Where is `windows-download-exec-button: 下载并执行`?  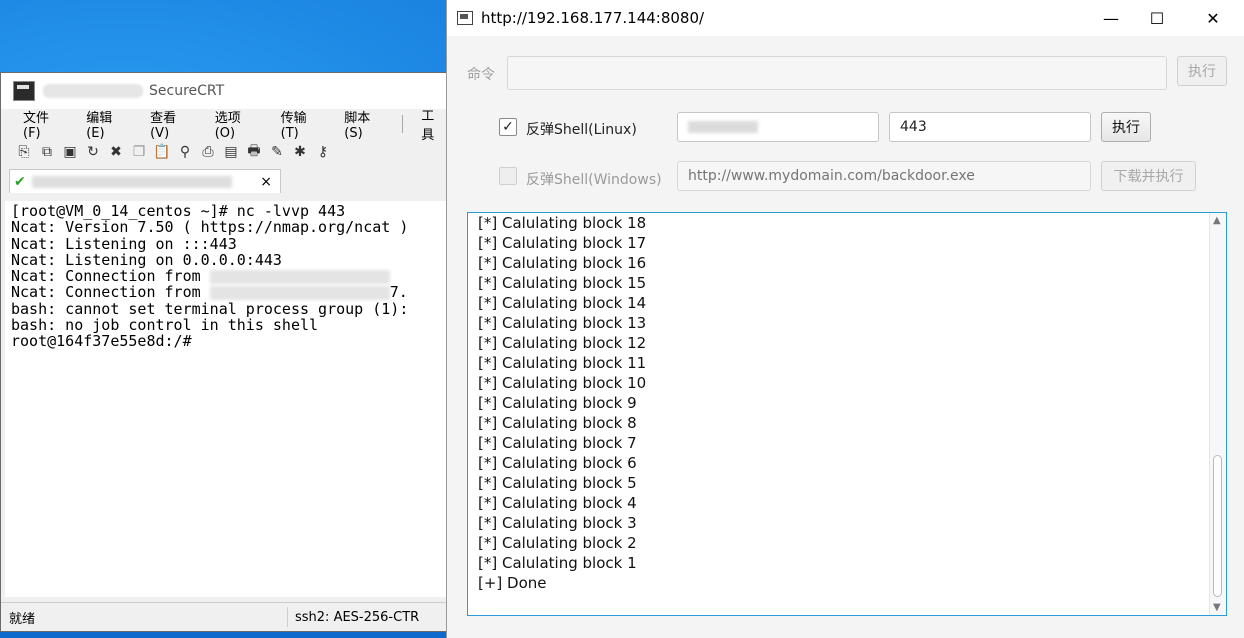 windows-download-exec-button: 下载并执行 is located at coordinates (1148, 176).